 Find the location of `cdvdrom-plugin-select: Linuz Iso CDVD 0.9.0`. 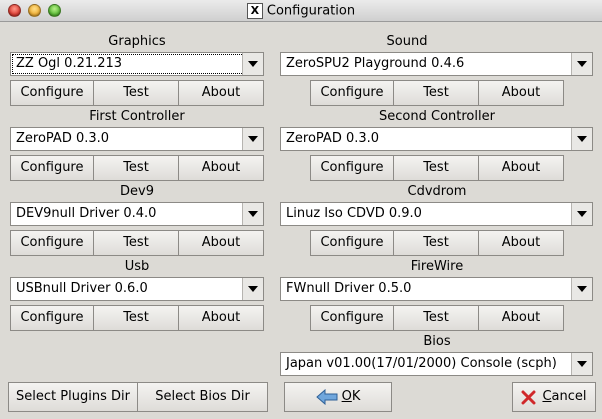

cdvdrom-plugin-select: Linuz Iso CDVD 0.9.0 is located at coordinates (436, 214).